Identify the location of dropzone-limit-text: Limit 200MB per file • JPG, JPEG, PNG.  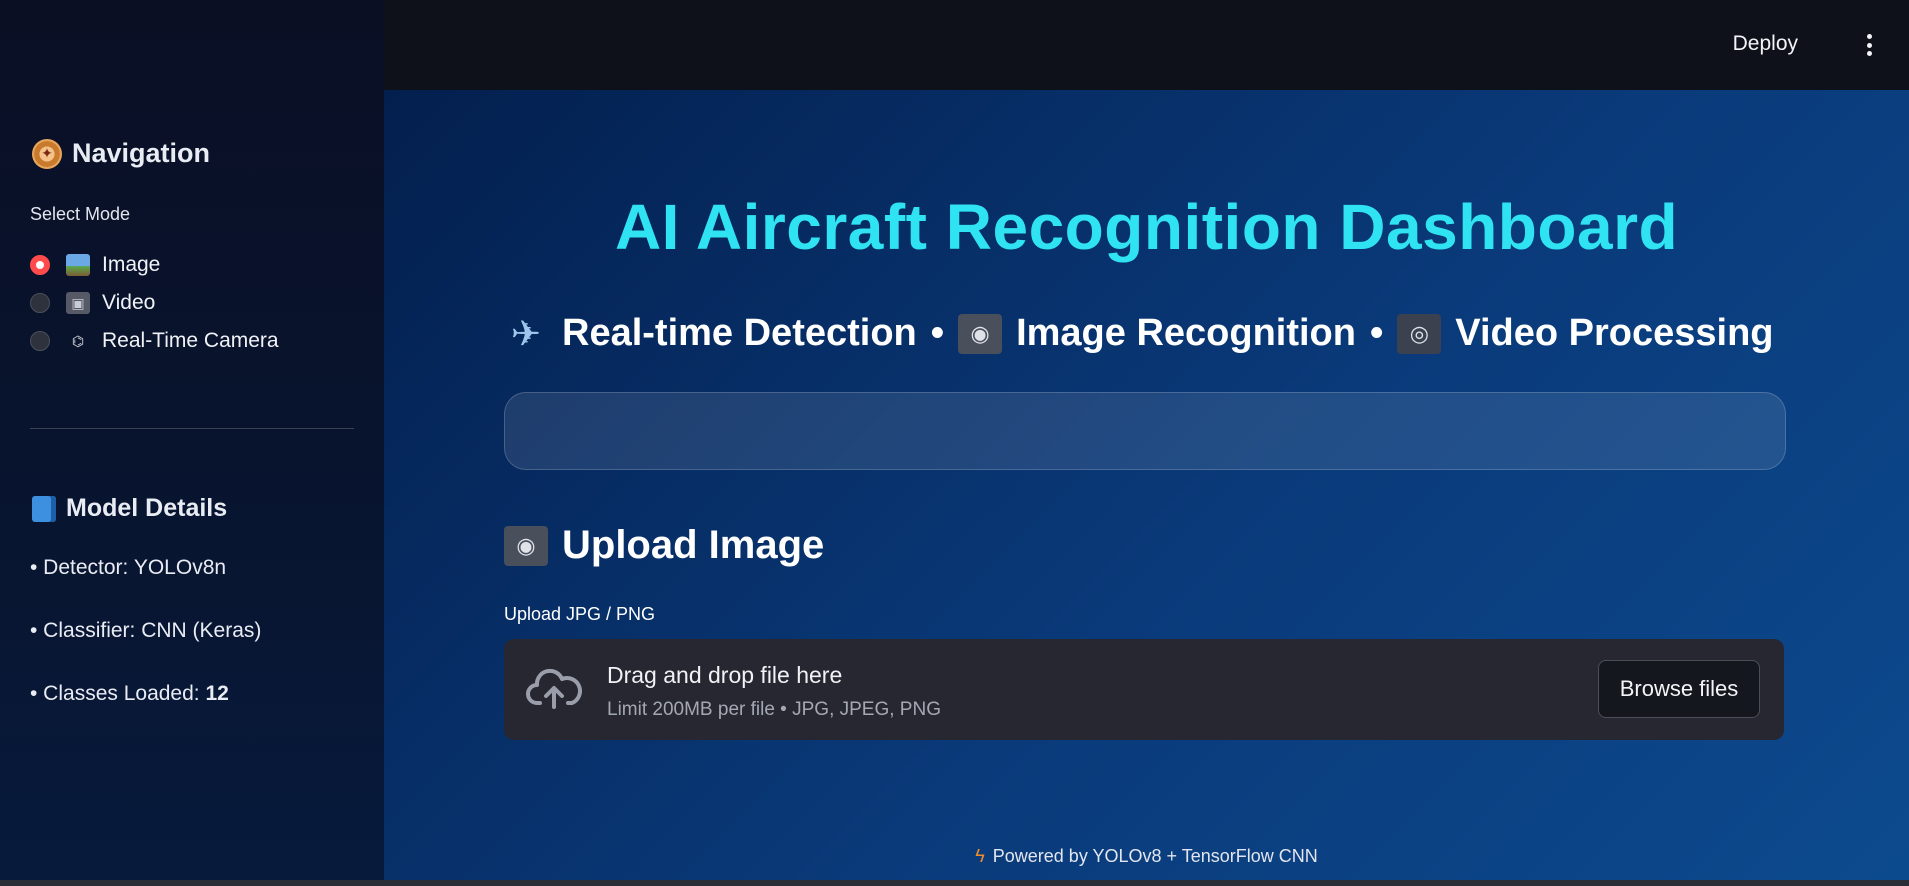
(774, 709).